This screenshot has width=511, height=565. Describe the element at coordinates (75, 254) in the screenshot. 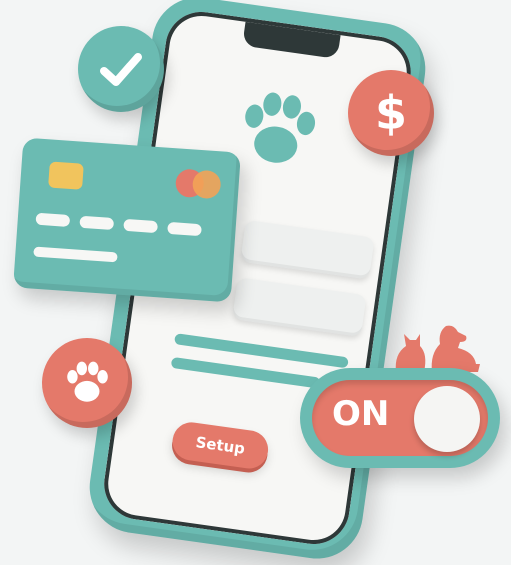

I see `card-name-line` at that location.